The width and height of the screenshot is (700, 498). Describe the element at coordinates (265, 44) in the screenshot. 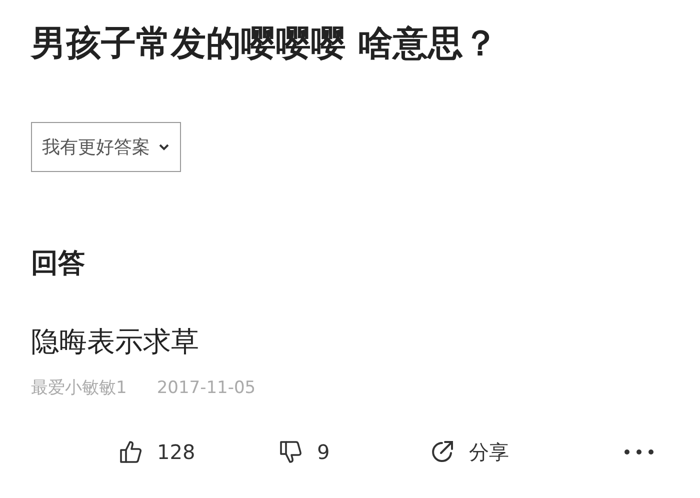

I see `question-title: 男孩子常发的嘤嘤嘤 啥意思？` at that location.